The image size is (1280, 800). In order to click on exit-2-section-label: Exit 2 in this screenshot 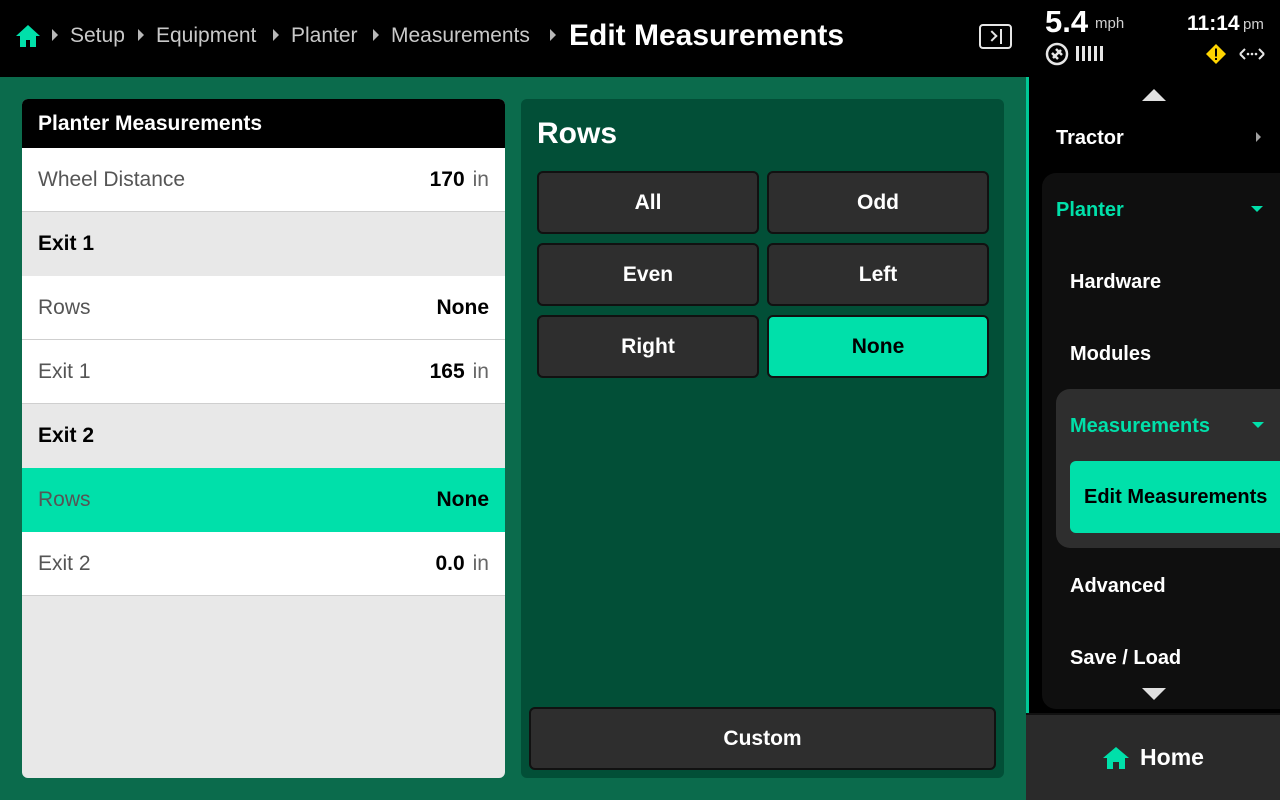, I will do `click(66, 435)`.